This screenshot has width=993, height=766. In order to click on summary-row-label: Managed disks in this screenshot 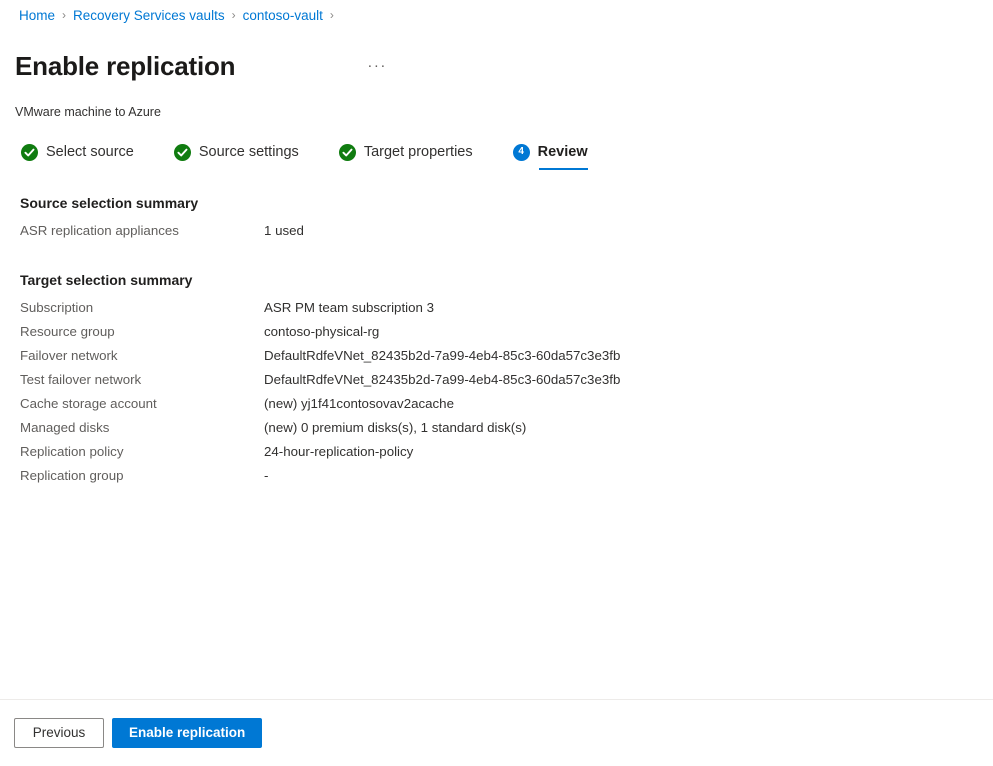, I will do `click(65, 427)`.